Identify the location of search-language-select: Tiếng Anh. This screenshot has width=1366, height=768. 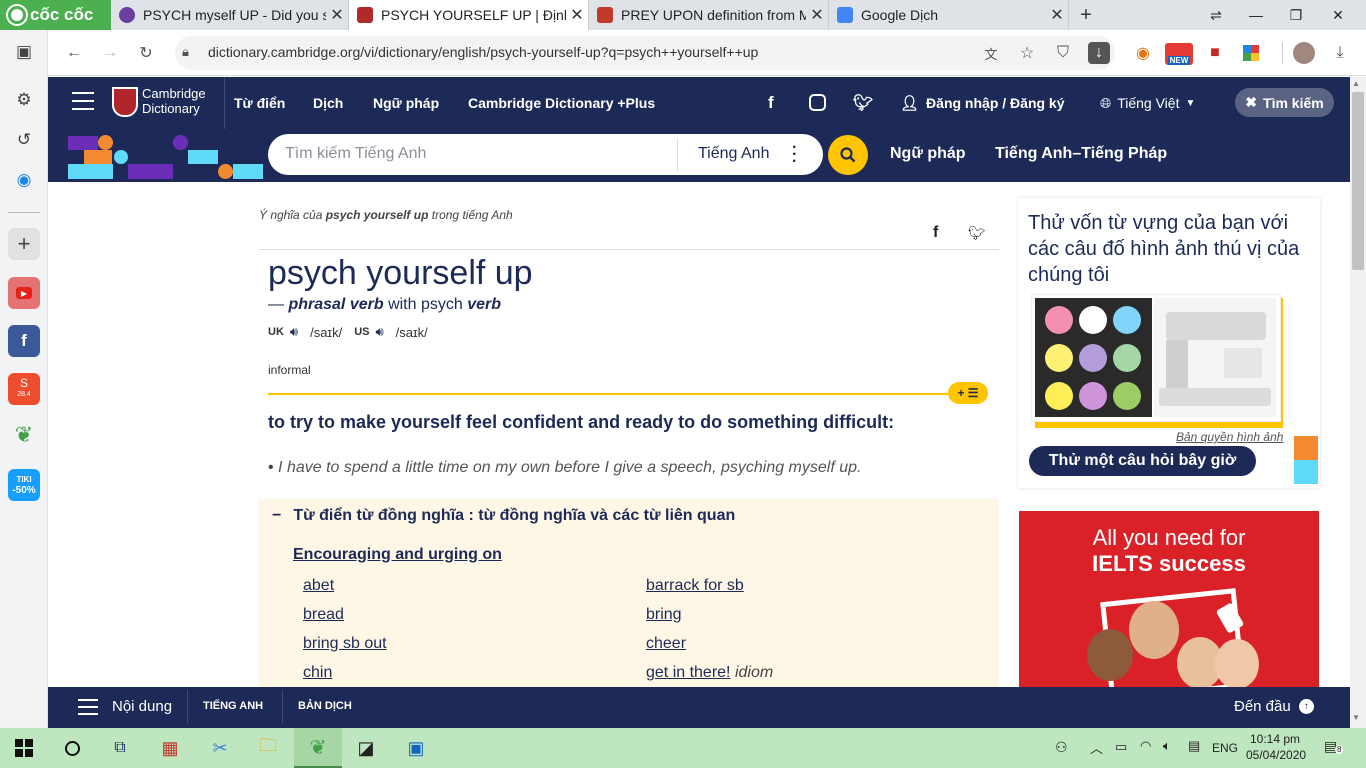
(733, 154).